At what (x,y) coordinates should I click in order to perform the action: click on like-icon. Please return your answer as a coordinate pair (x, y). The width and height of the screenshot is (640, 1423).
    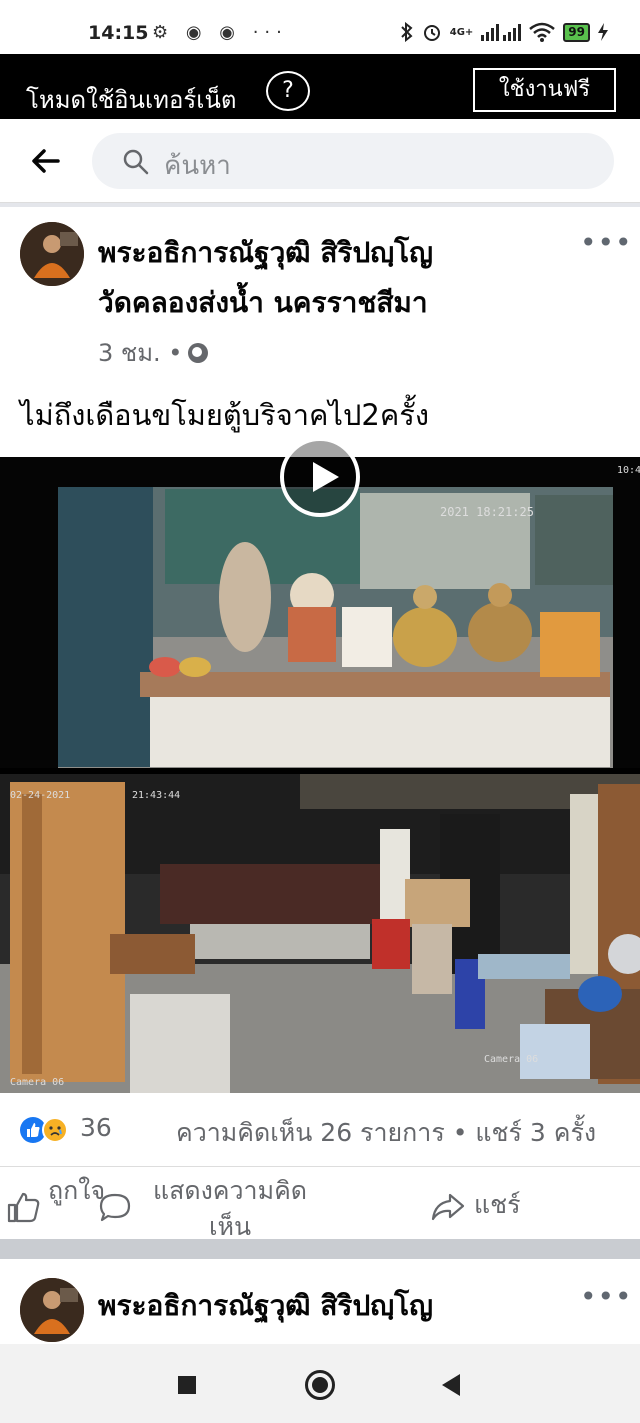
    Looking at the image, I should click on (23, 1207).